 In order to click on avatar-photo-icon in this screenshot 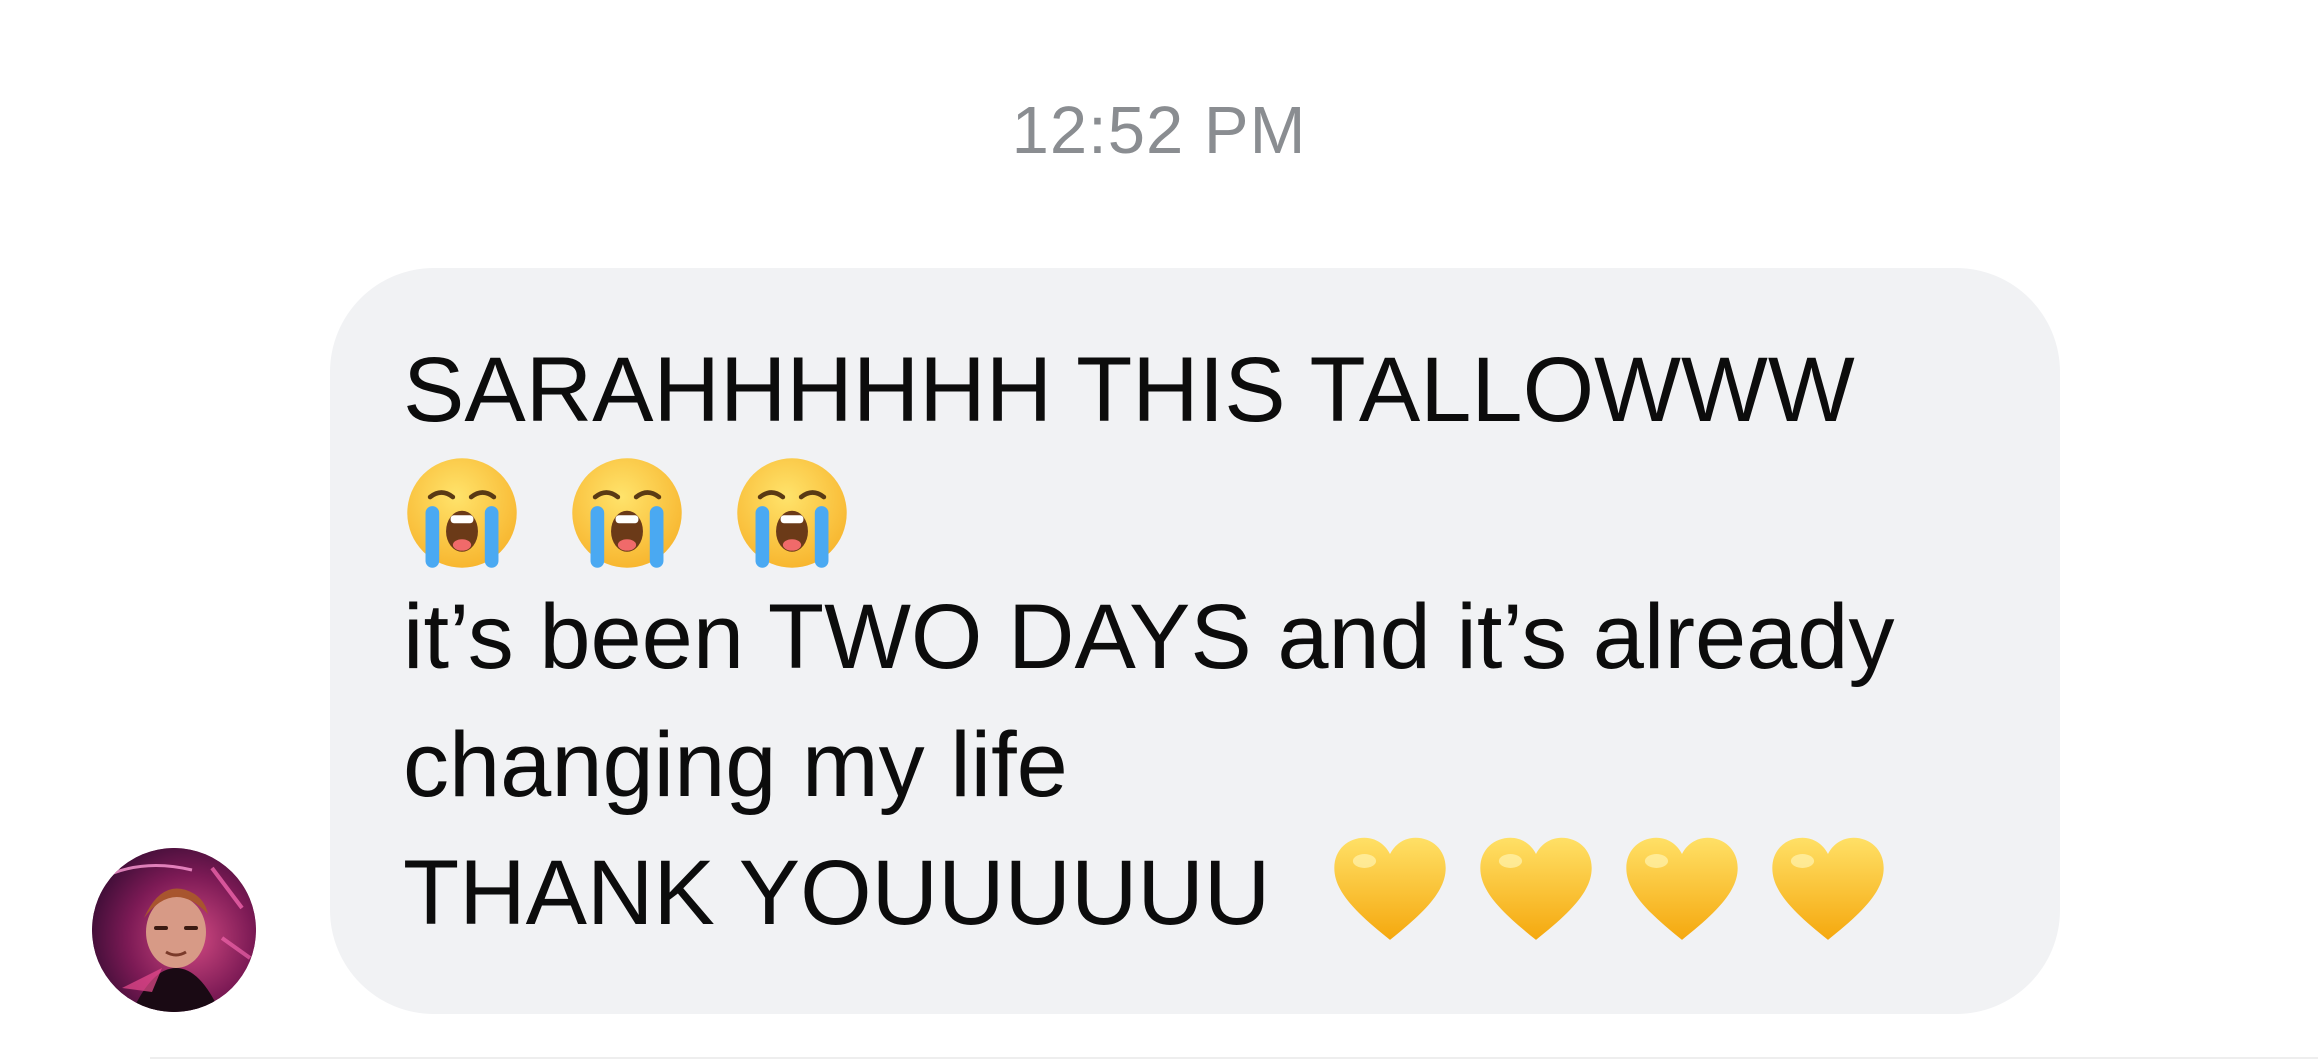, I will do `click(174, 930)`.